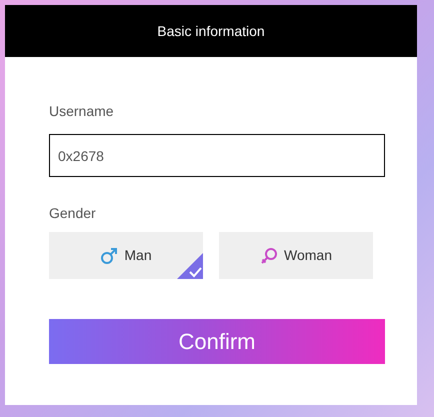  Describe the element at coordinates (217, 155) in the screenshot. I see `username-field: 0x2678` at that location.